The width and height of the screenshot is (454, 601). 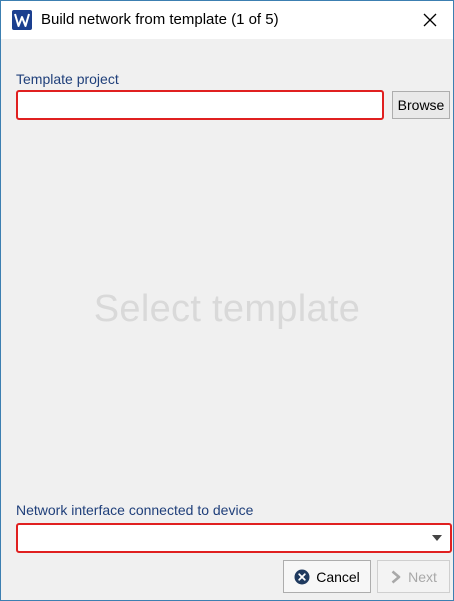 I want to click on select-template-placeholder: Select template, so click(x=227, y=308).